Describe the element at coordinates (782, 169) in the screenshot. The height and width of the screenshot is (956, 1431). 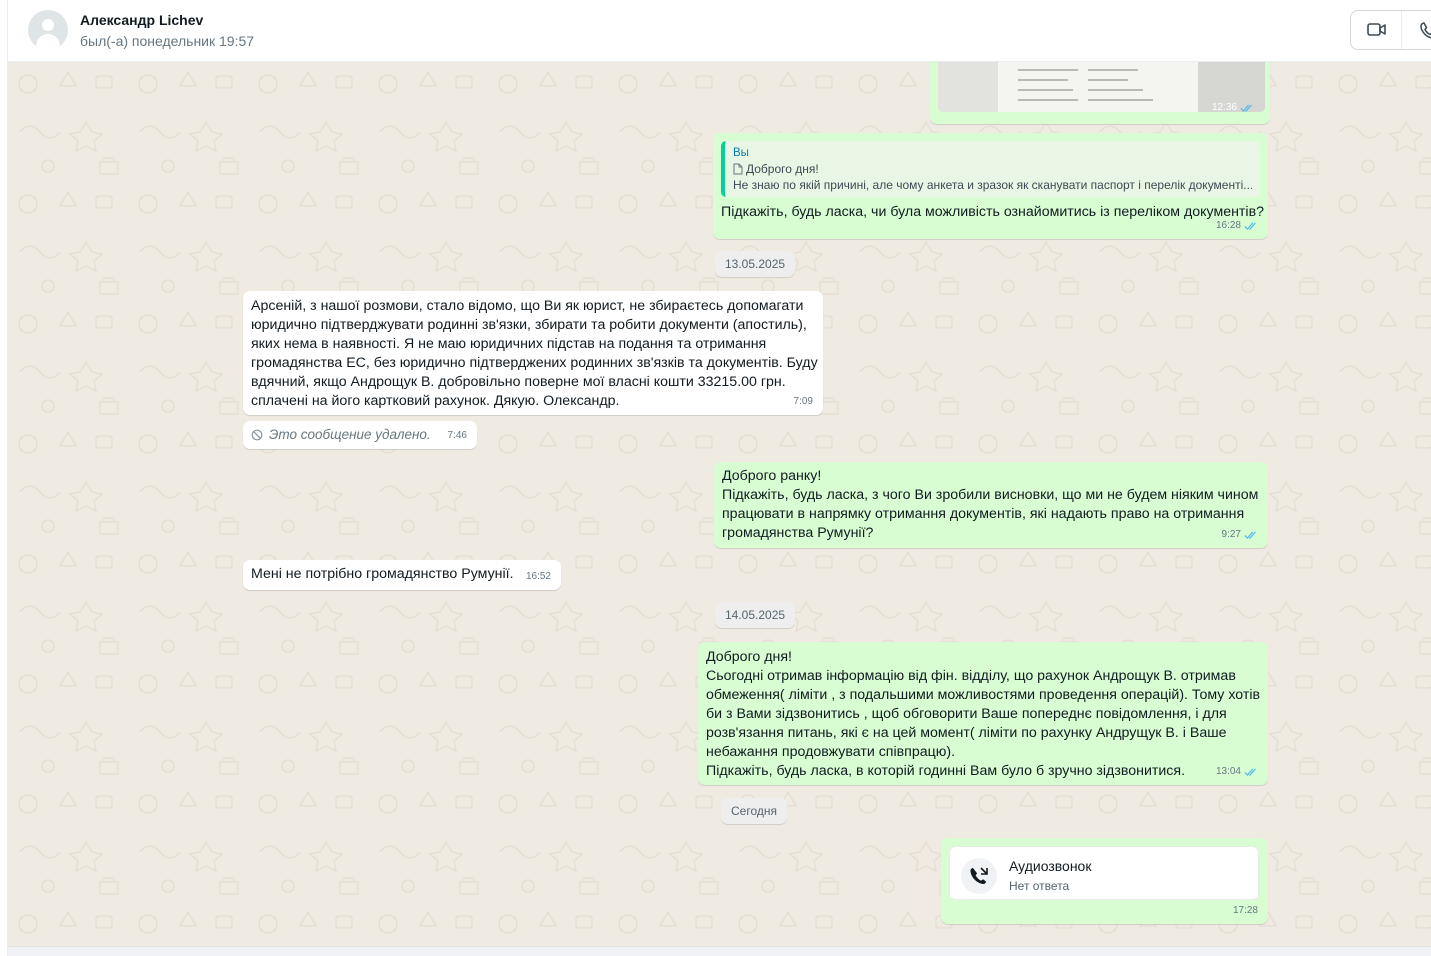
I see `quoted-text-1: Доброго дня!` at that location.